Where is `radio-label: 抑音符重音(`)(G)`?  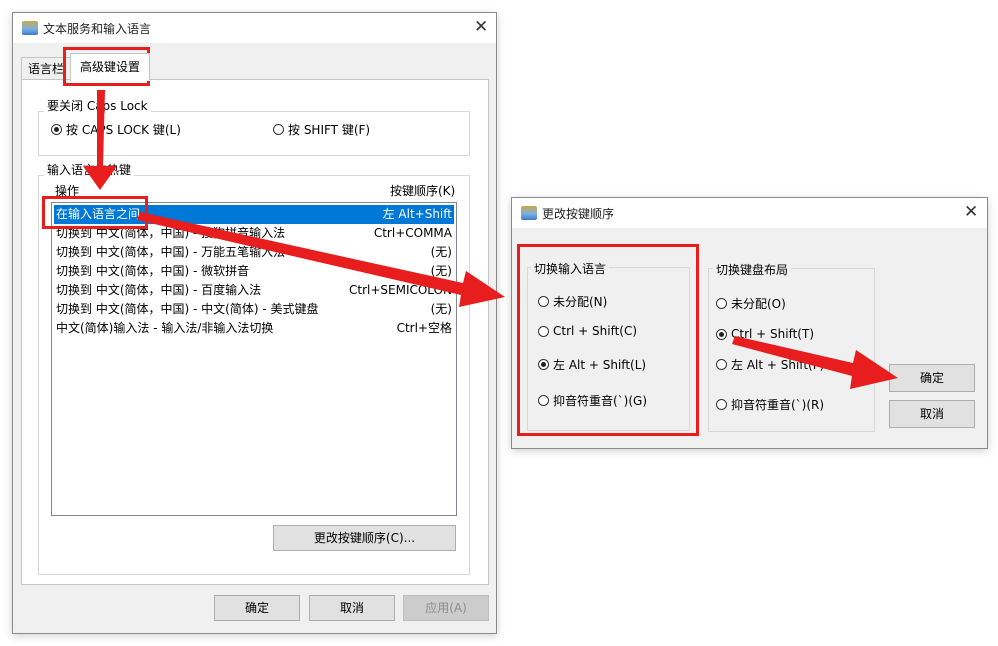
radio-label: 抑音符重音(`)(G) is located at coordinates (600, 401).